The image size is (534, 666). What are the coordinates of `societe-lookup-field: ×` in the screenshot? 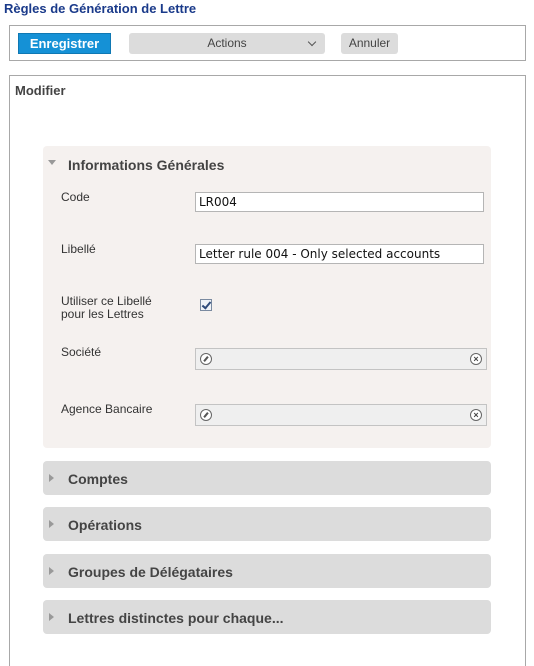 It's located at (341, 359).